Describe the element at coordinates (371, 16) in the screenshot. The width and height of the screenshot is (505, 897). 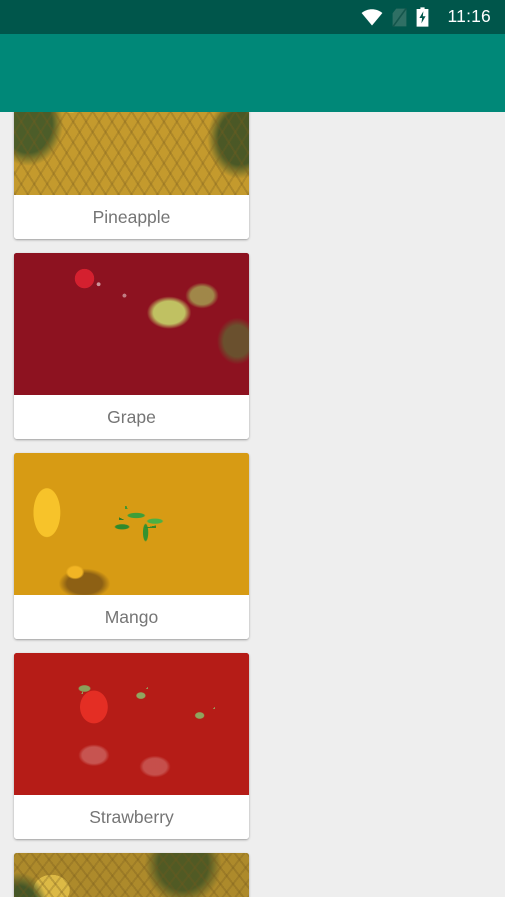
I see `wifi-icon` at that location.